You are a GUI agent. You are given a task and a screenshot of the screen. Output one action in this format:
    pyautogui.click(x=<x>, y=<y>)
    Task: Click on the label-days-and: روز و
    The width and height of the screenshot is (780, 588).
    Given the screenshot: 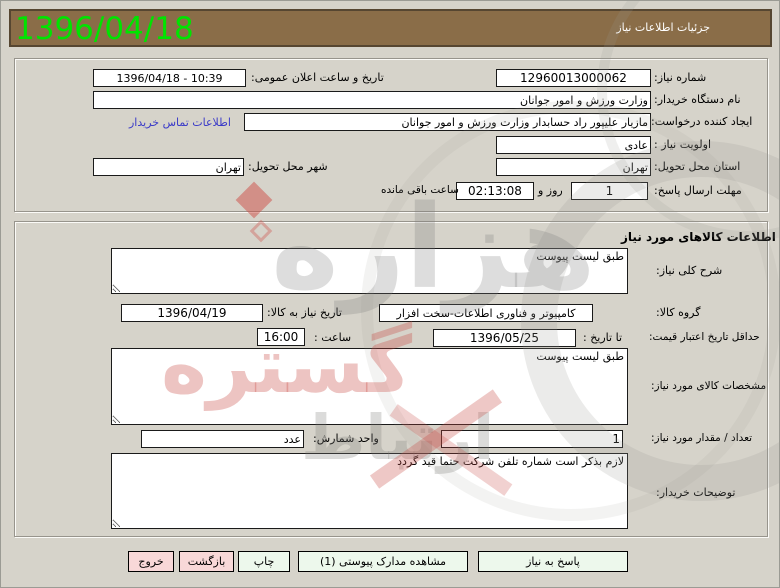 What is the action you would take?
    pyautogui.click(x=550, y=190)
    